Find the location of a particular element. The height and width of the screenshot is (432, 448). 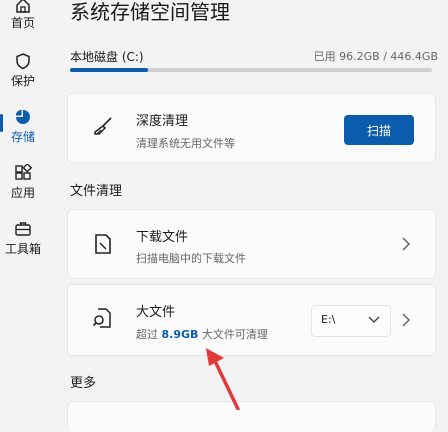

home-icon is located at coordinates (23, 6).